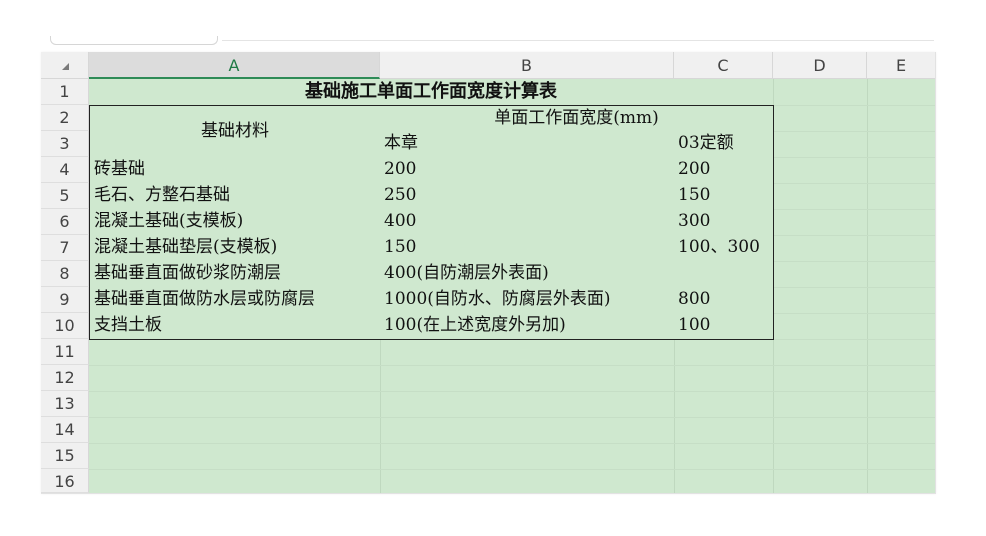 The height and width of the screenshot is (536, 986). I want to click on column-header-a: A, so click(234, 65).